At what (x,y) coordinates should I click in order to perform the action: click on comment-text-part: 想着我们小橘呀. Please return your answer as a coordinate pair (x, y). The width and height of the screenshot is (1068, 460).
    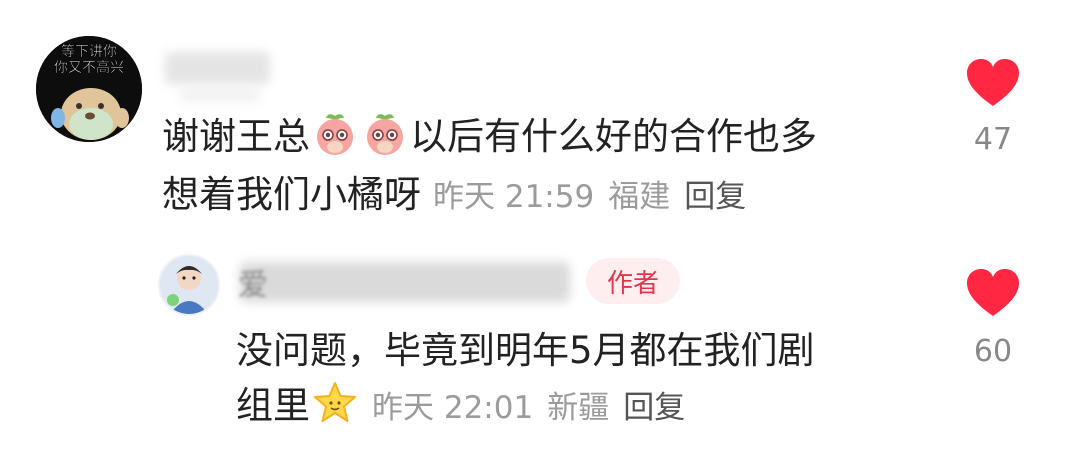
    Looking at the image, I should click on (291, 194).